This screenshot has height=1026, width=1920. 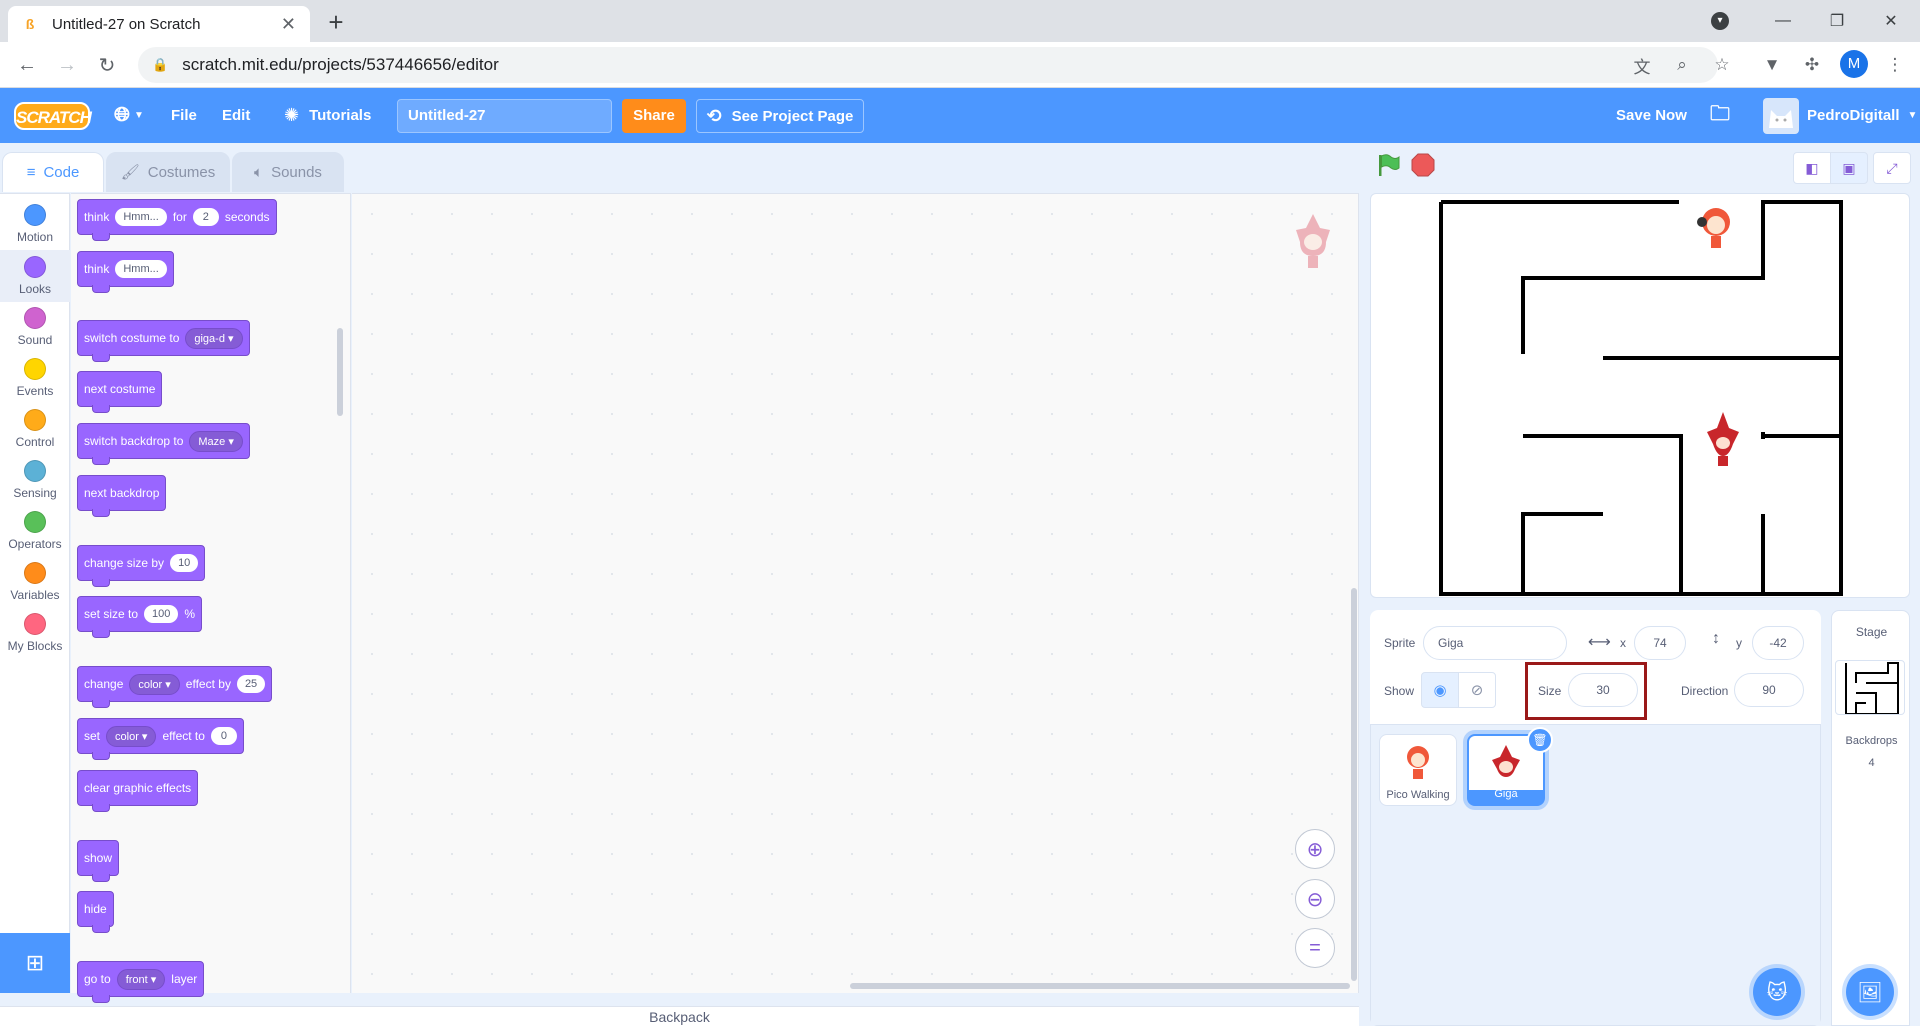 I want to click on block-next-costume: next costume, so click(x=120, y=392).